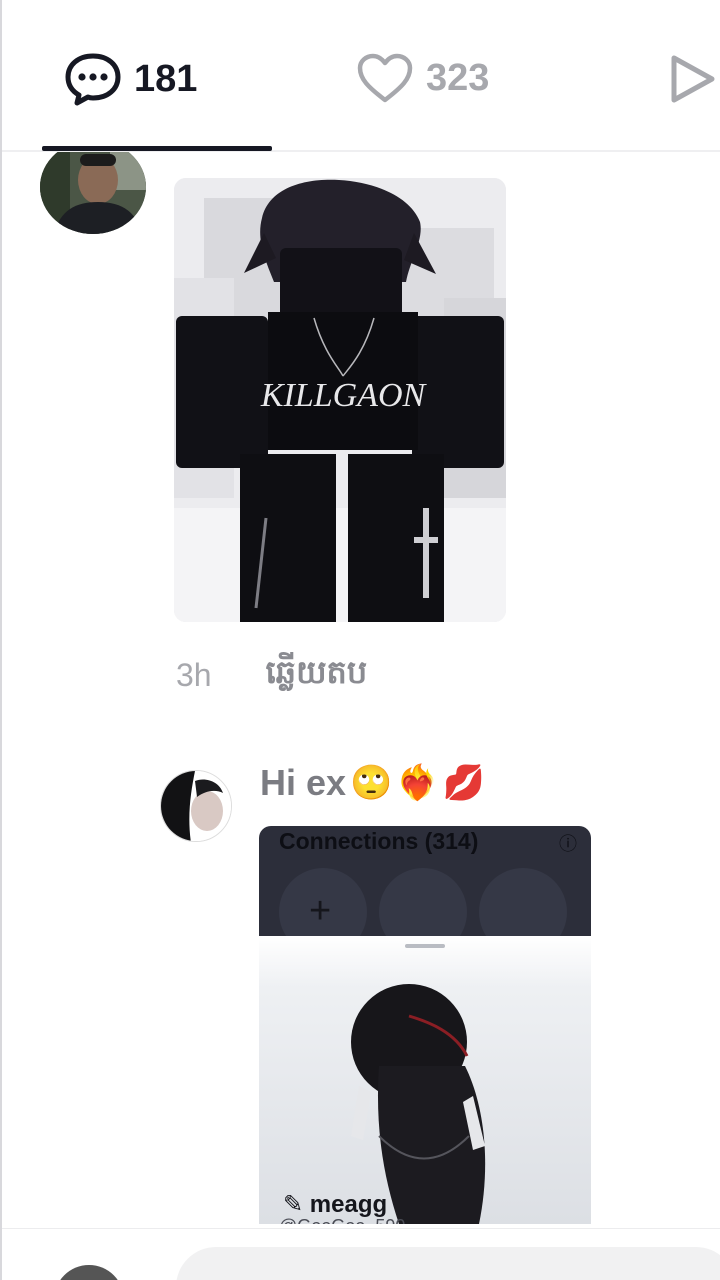 The image size is (720, 1280). Describe the element at coordinates (348, 1204) in the screenshot. I see `username-text: meagg` at that location.